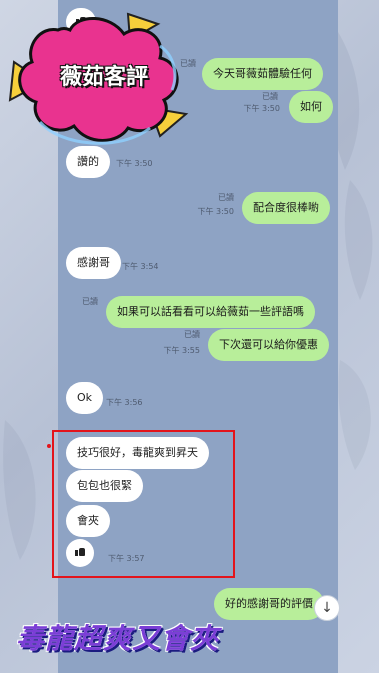 The image size is (379, 673). Describe the element at coordinates (268, 345) in the screenshot. I see `message-bubble-outgoing: 下次還可以給你優惠` at that location.